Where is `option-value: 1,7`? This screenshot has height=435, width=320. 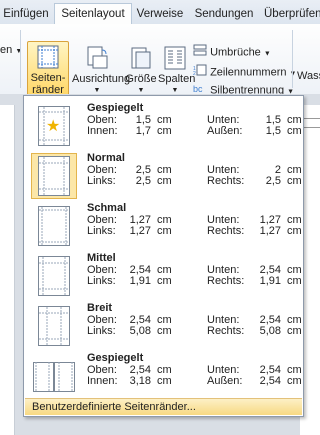
option-value: 1,7 is located at coordinates (143, 131).